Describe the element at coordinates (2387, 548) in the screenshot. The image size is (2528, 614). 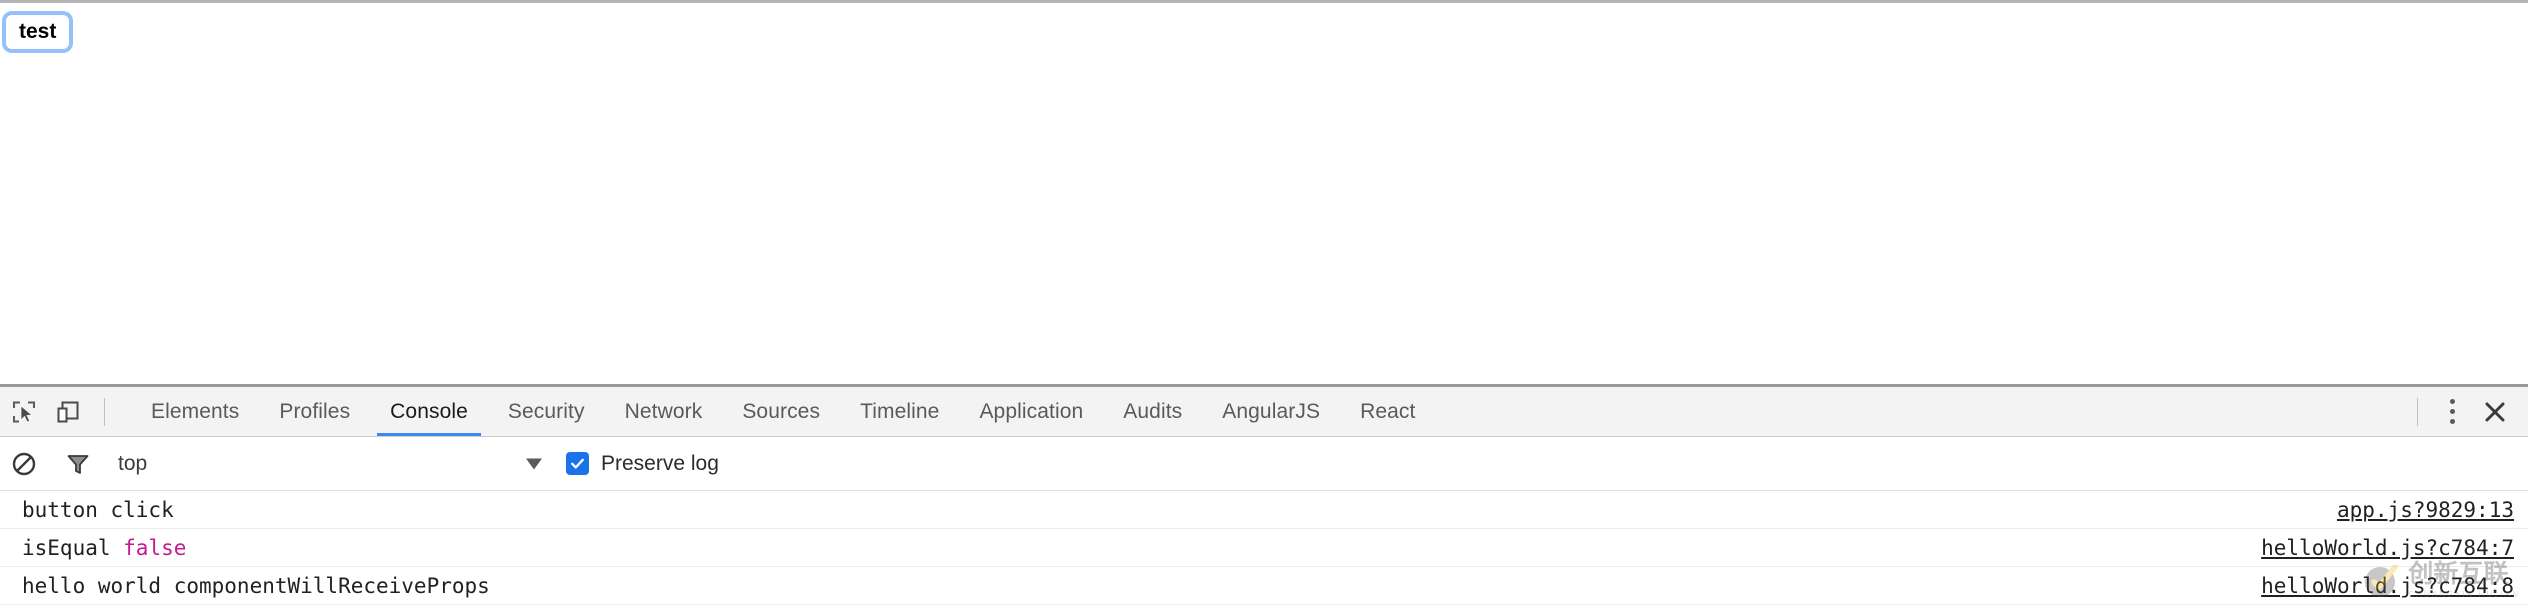
I see `console-source-link: helloWorld.js?c784:7` at that location.